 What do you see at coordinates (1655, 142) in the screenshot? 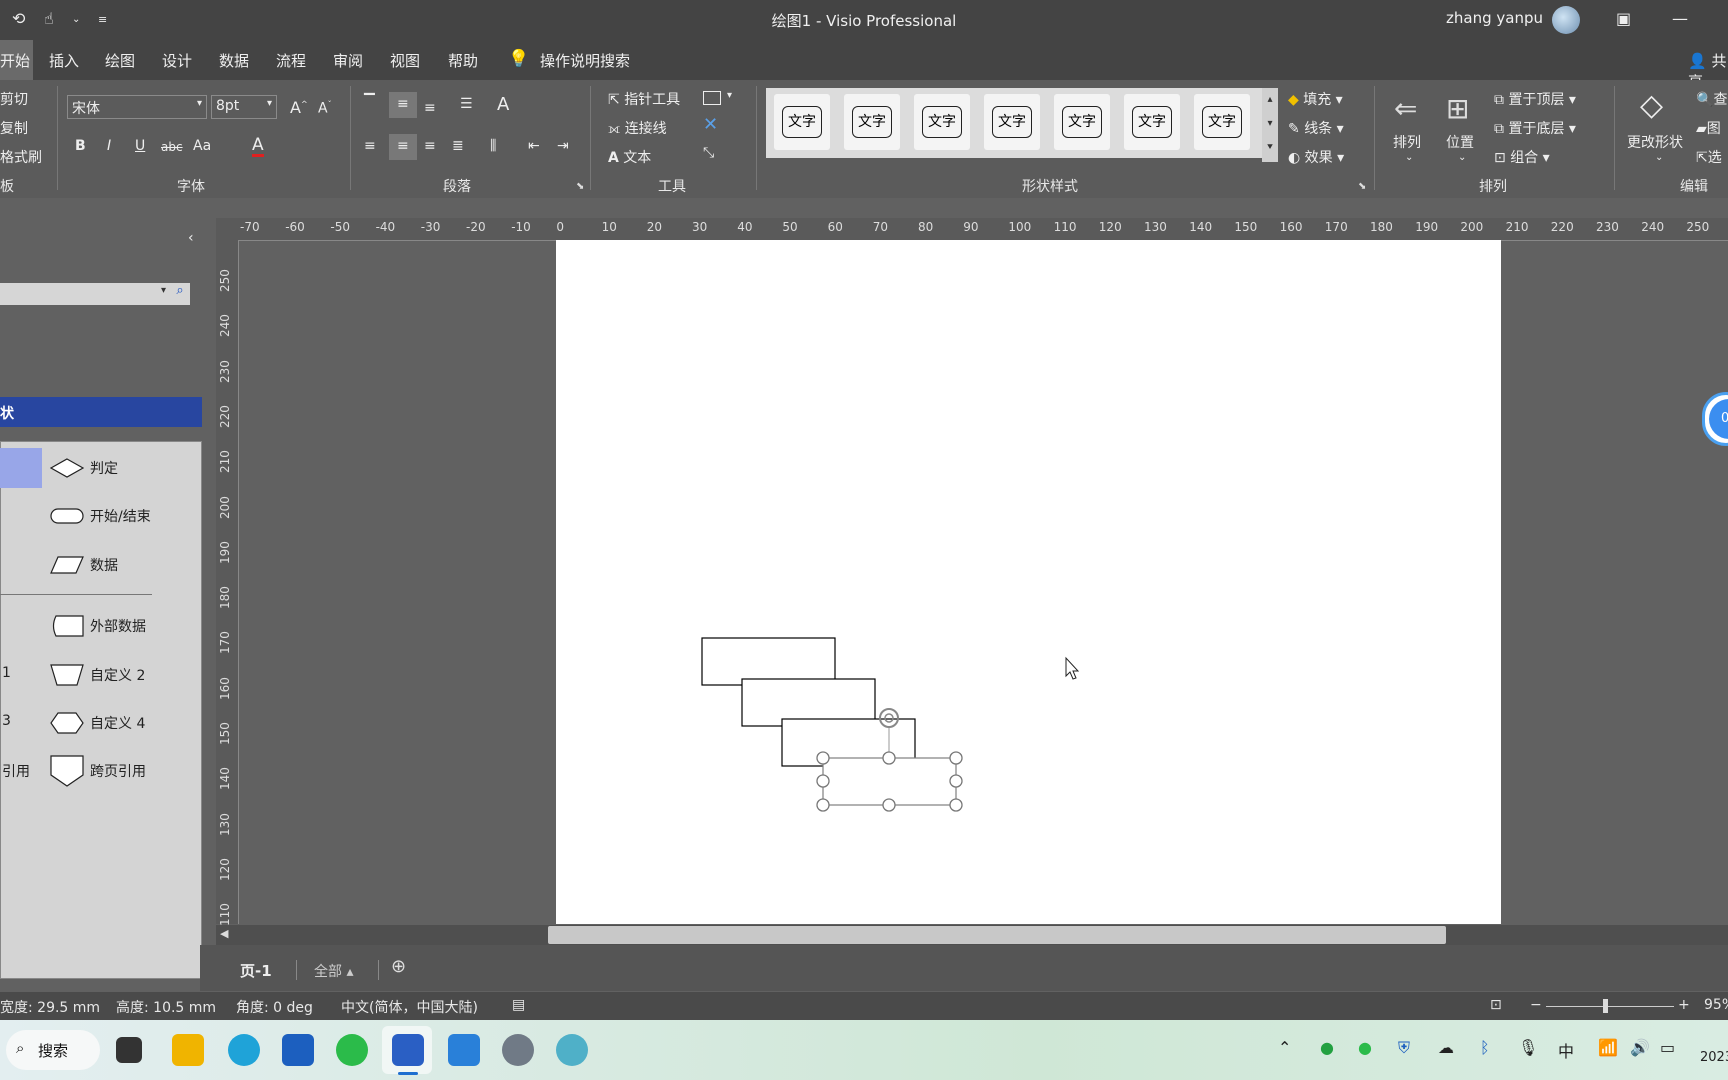
I see `change-shape-button: 更改形状` at bounding box center [1655, 142].